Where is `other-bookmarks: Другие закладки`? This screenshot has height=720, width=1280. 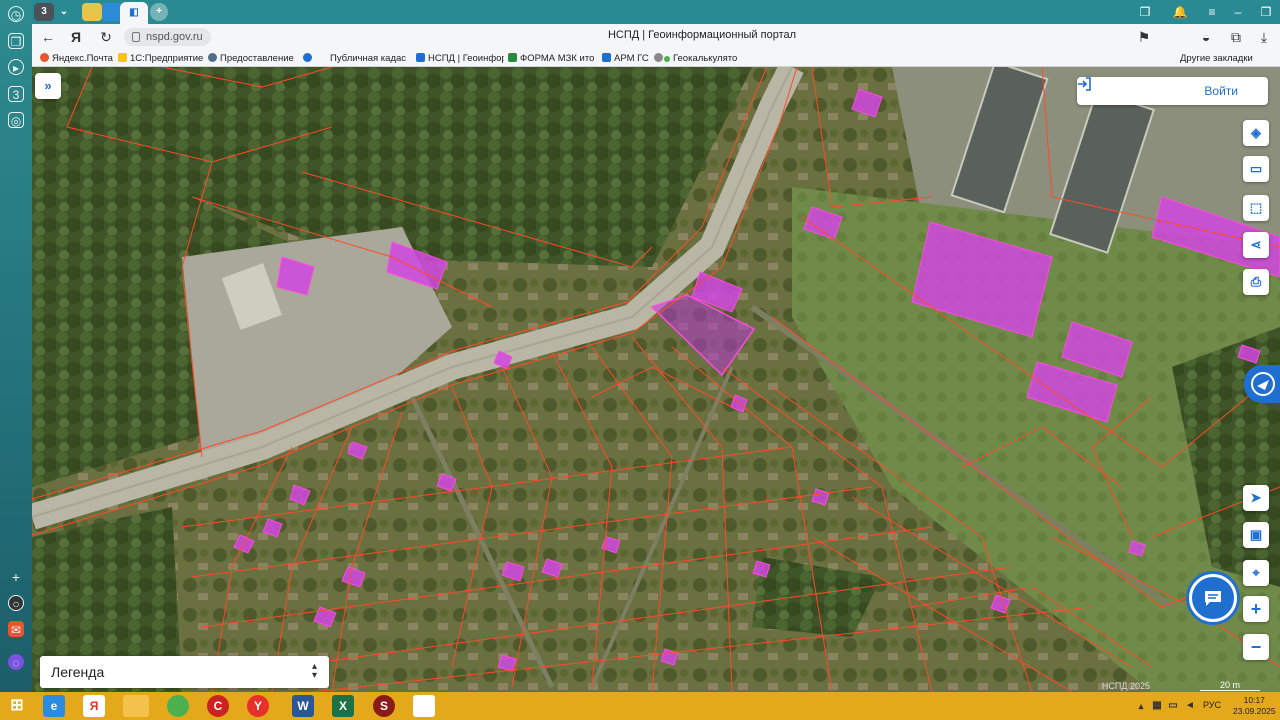 other-bookmarks: Другие закладки is located at coordinates (1220, 58).